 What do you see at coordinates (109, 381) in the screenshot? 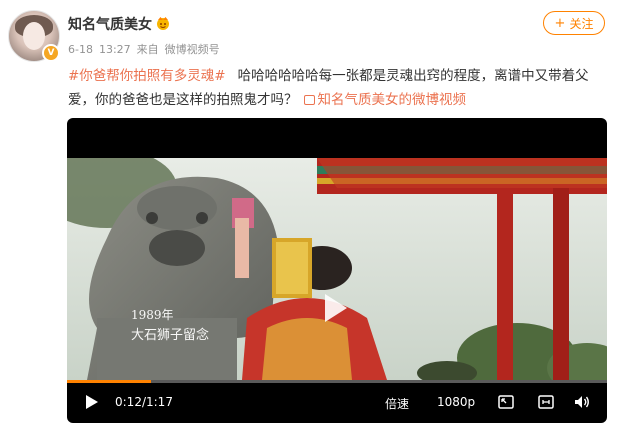
I see `progress-fill` at bounding box center [109, 381].